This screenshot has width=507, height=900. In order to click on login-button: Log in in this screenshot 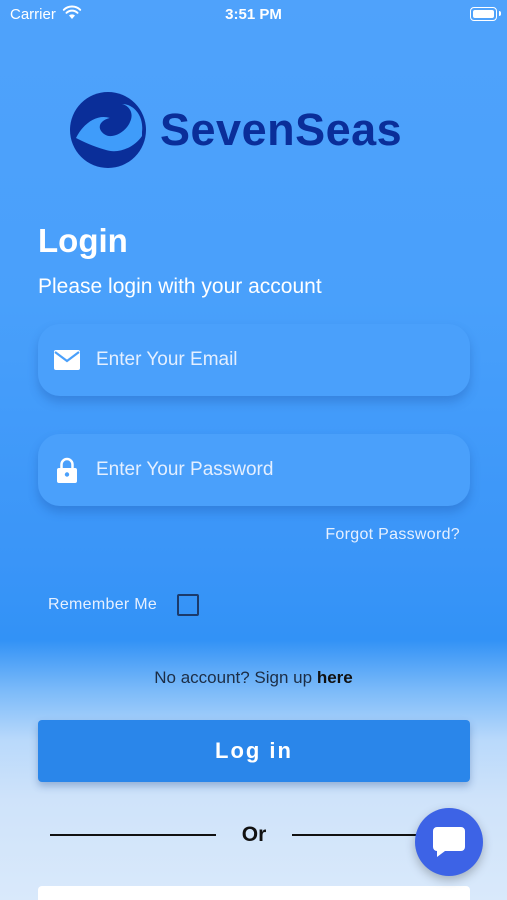, I will do `click(254, 751)`.